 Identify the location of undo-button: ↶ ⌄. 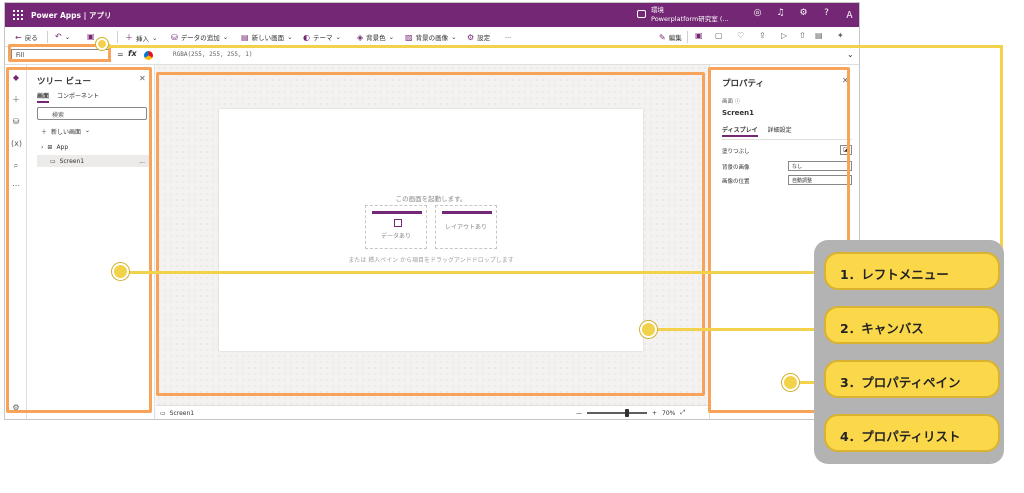
(62, 36).